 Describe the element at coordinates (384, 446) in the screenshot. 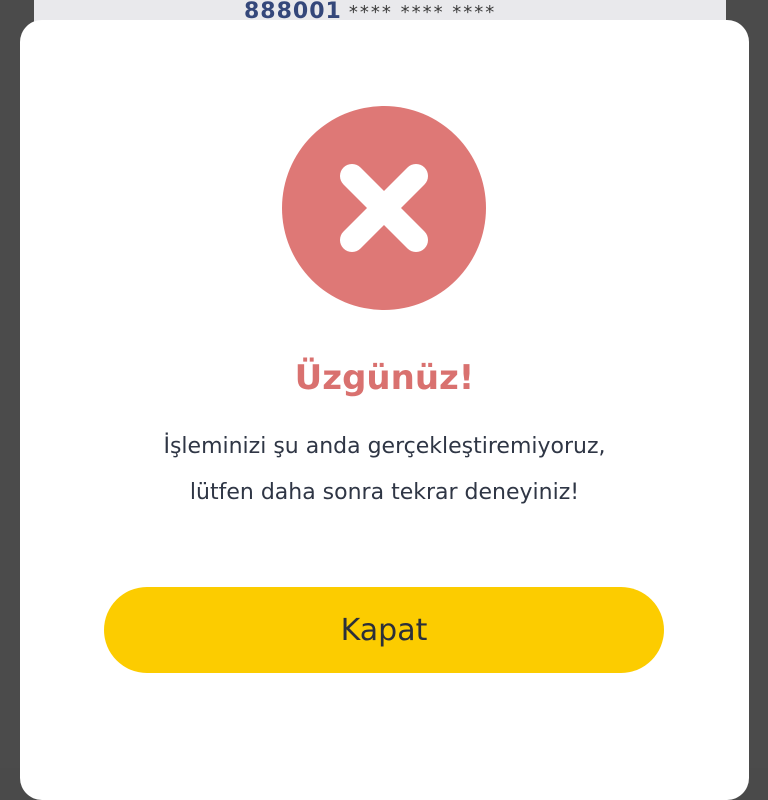

I see `dialog-message-line-1: İşleminizi şu anda gerçekleştiremiyoruz,` at that location.